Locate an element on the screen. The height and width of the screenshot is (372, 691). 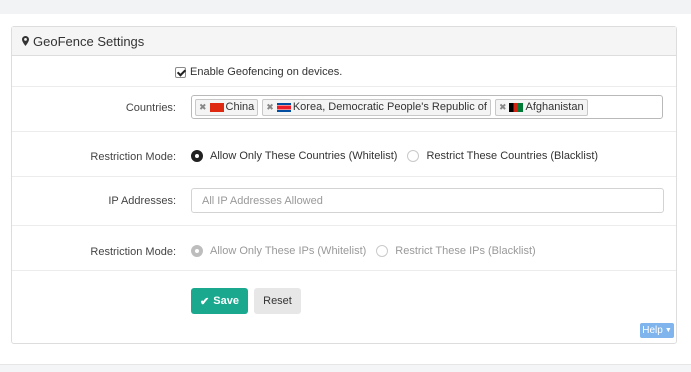
panel-heading: GeoFence Settings is located at coordinates (344, 41).